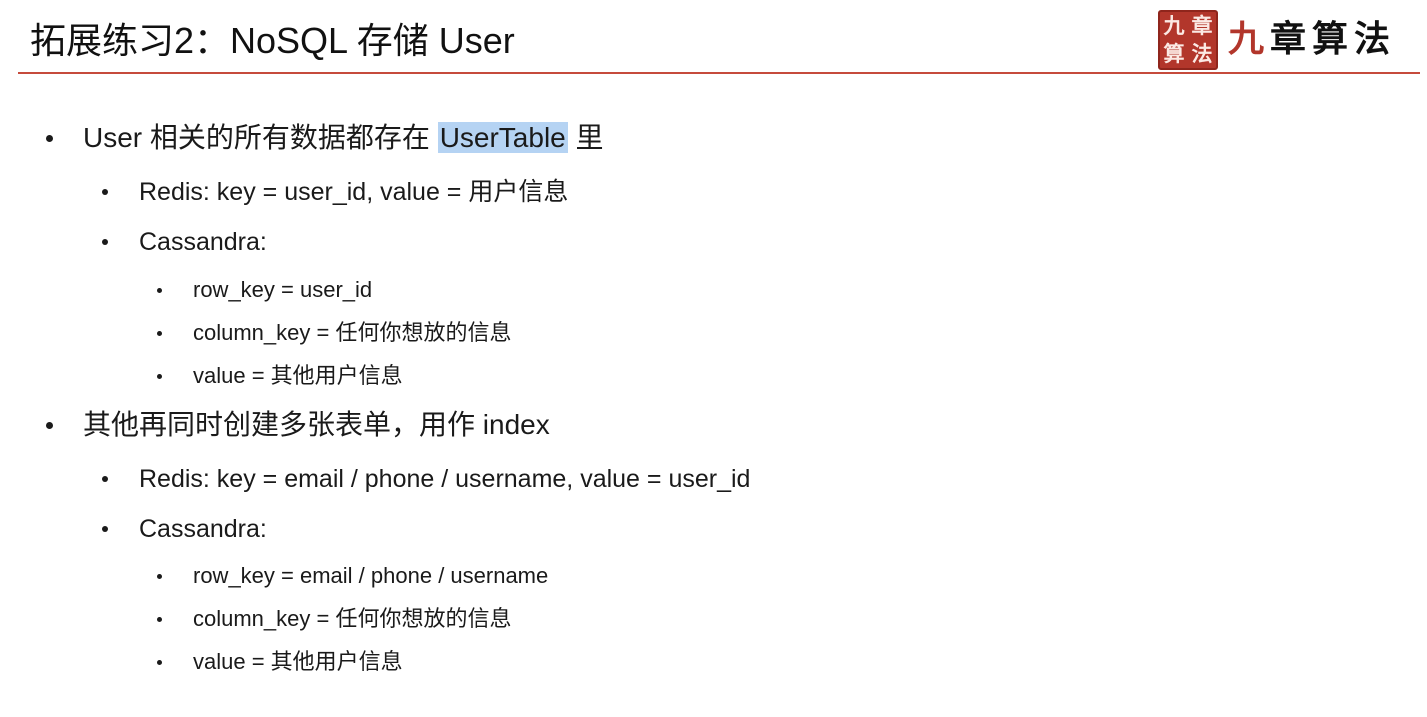  I want to click on bullet-level3-row-key: row_key = user_id, so click(283, 289).